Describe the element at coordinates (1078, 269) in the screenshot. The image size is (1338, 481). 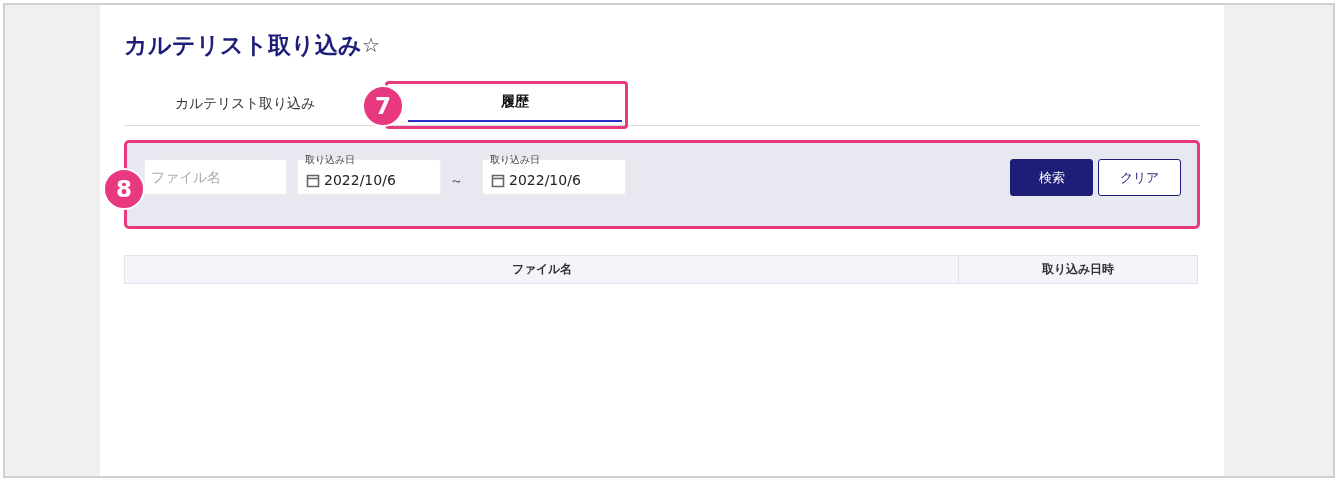
I see `column-header: 取り込み日時` at that location.